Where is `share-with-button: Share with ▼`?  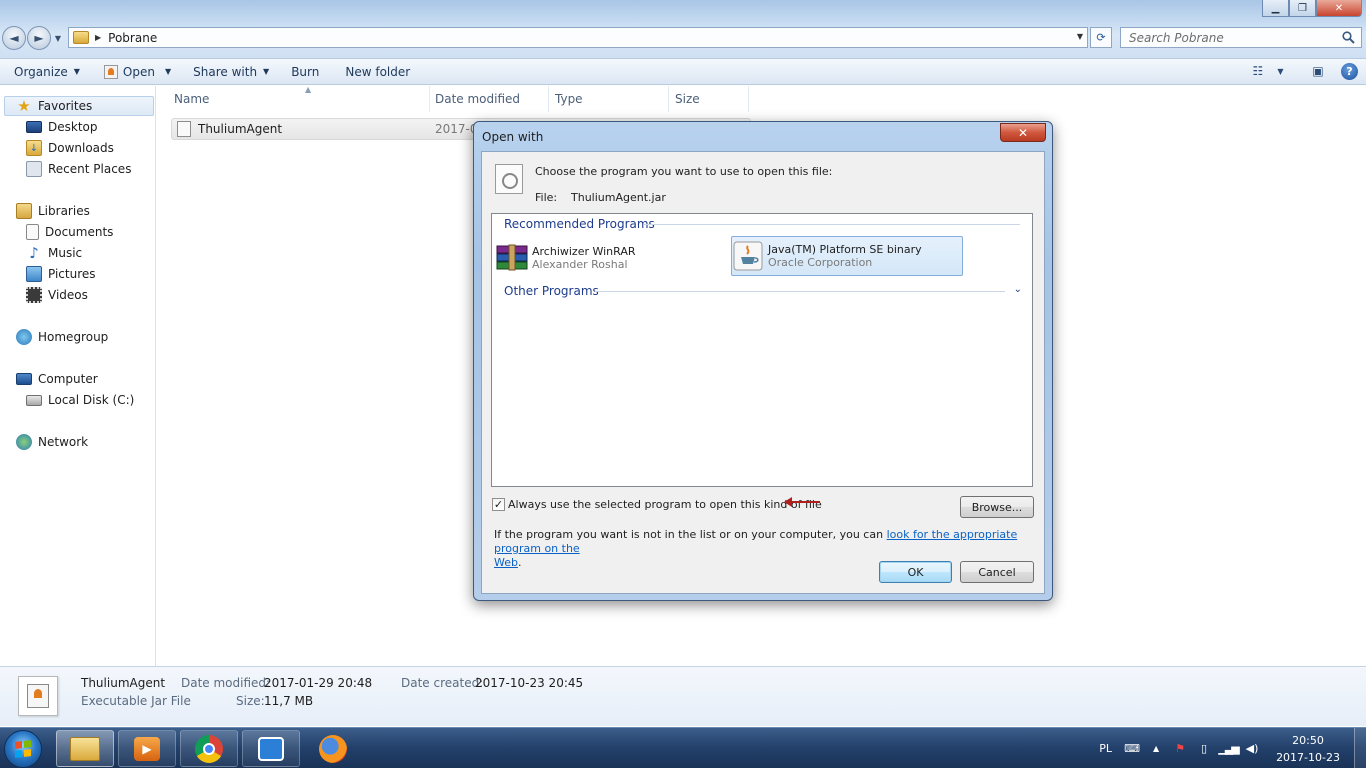 share-with-button: Share with ▼ is located at coordinates (231, 71).